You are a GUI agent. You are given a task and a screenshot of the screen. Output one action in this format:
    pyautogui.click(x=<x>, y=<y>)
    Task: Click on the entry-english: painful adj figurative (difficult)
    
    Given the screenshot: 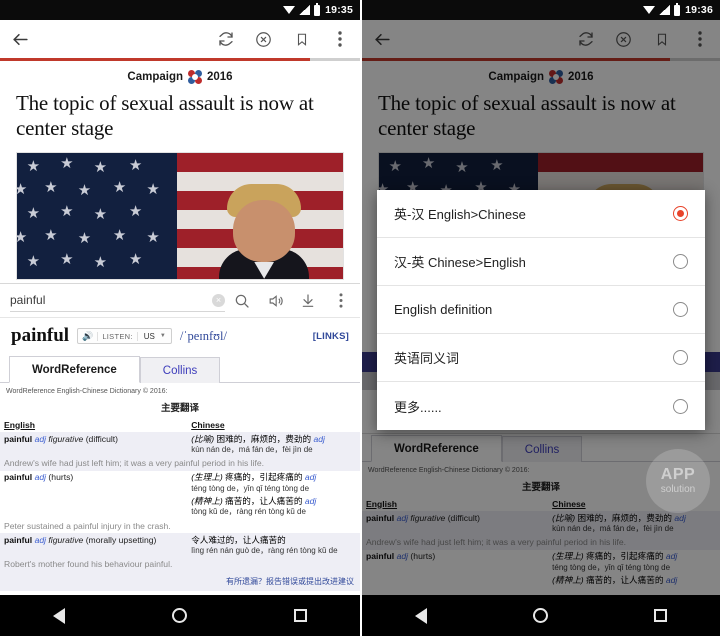 What is the action you would take?
    pyautogui.click(x=93, y=444)
    